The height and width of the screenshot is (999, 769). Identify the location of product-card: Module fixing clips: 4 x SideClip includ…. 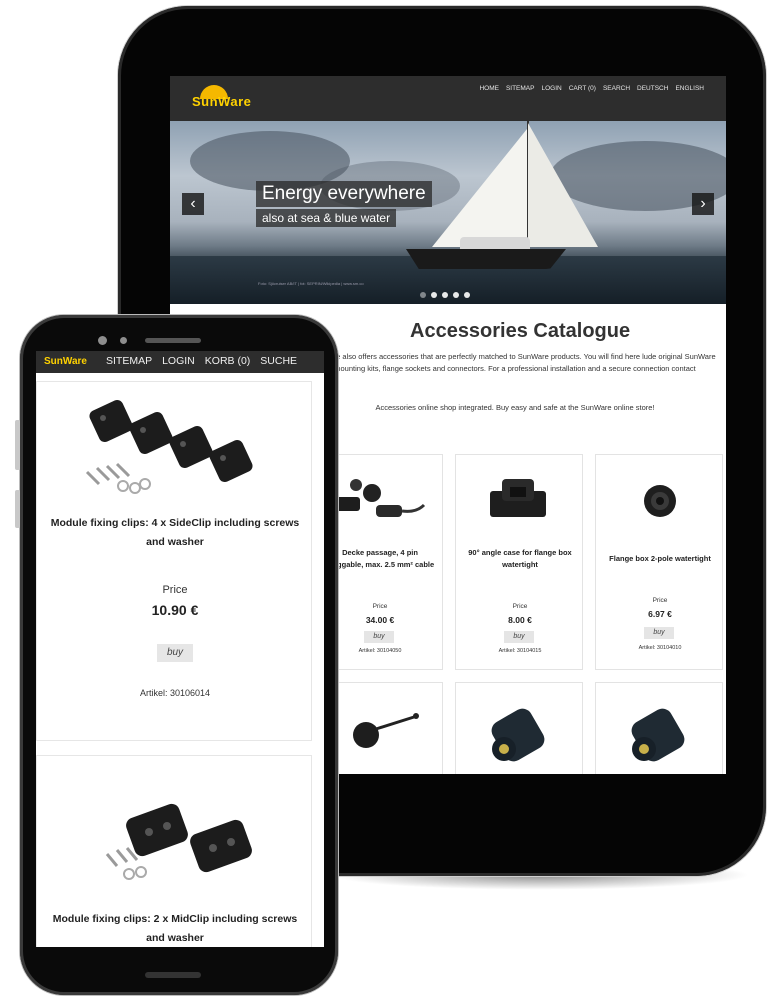
(174, 561).